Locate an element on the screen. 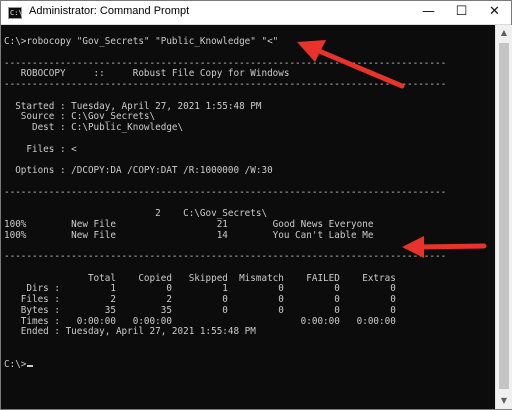 Image resolution: width=512 pixels, height=410 pixels. console-line: Bytes : 35 35 0 0 0 0 is located at coordinates (200, 310).